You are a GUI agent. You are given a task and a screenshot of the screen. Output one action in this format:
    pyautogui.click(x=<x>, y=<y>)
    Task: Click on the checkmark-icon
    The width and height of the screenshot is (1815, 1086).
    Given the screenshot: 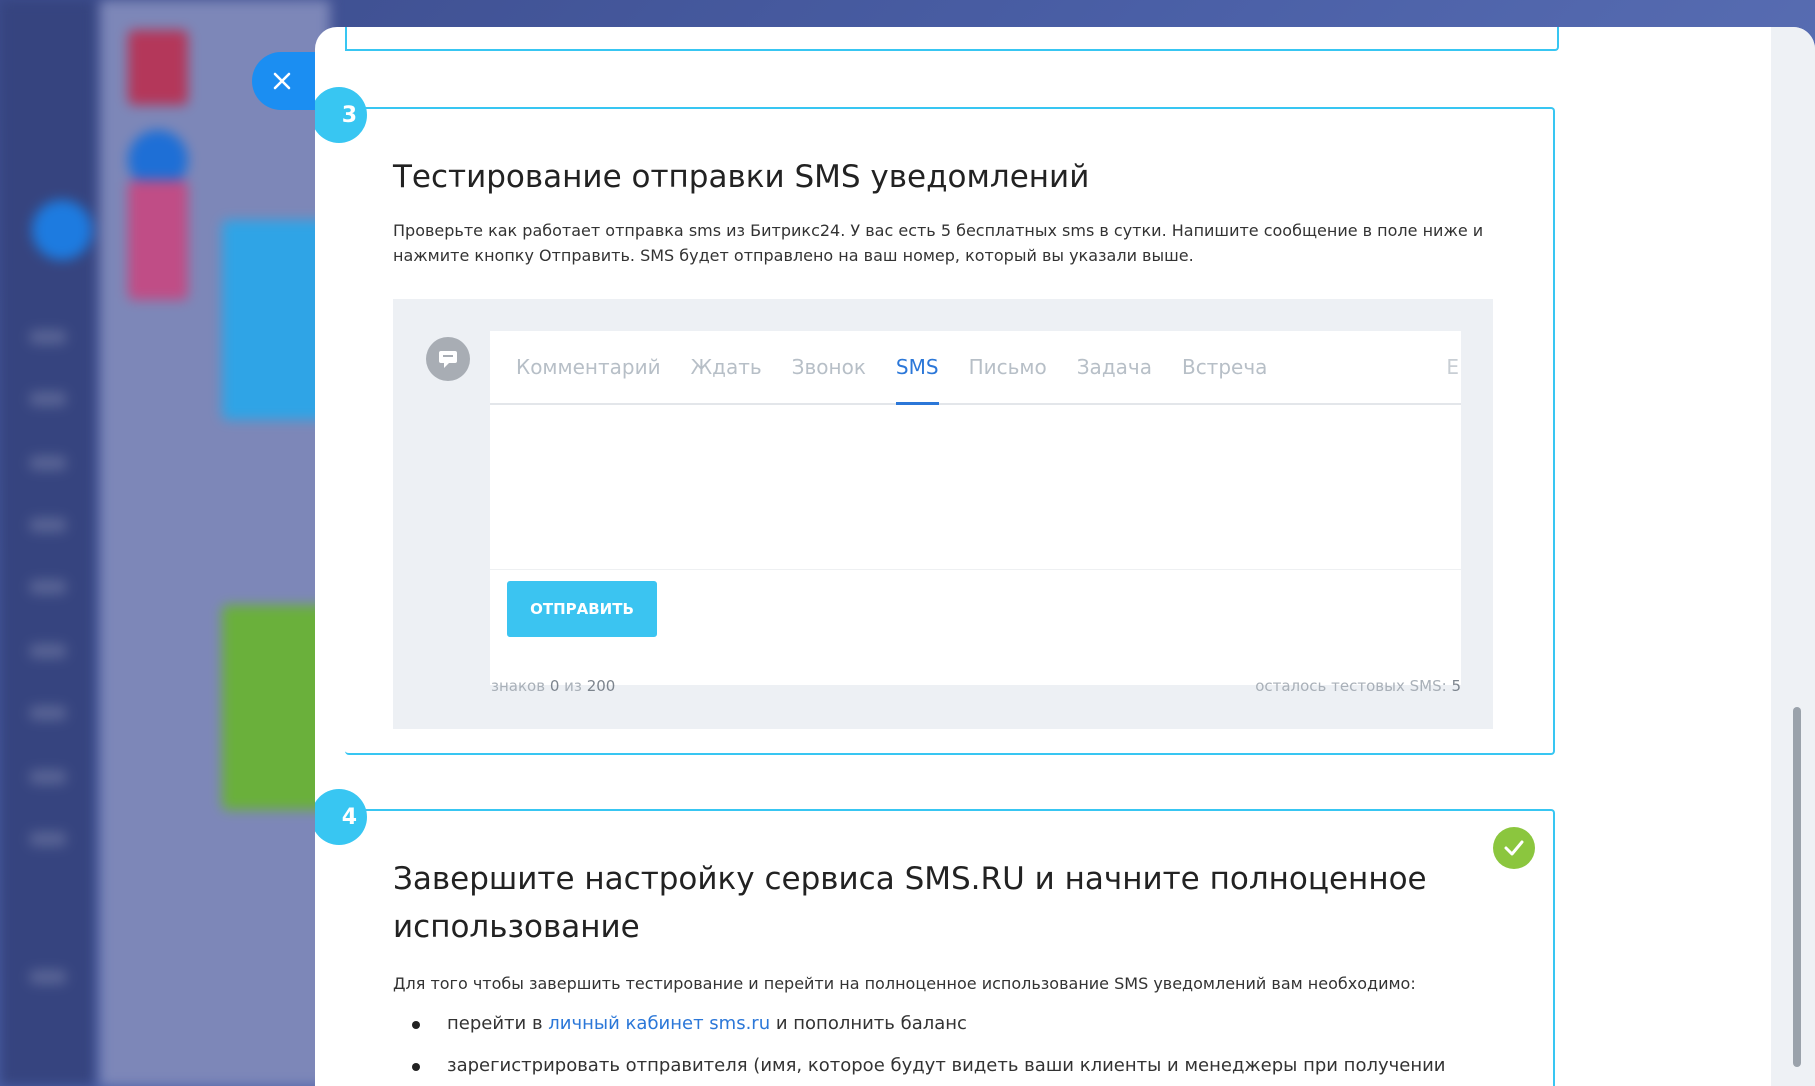 What is the action you would take?
    pyautogui.click(x=1514, y=848)
    